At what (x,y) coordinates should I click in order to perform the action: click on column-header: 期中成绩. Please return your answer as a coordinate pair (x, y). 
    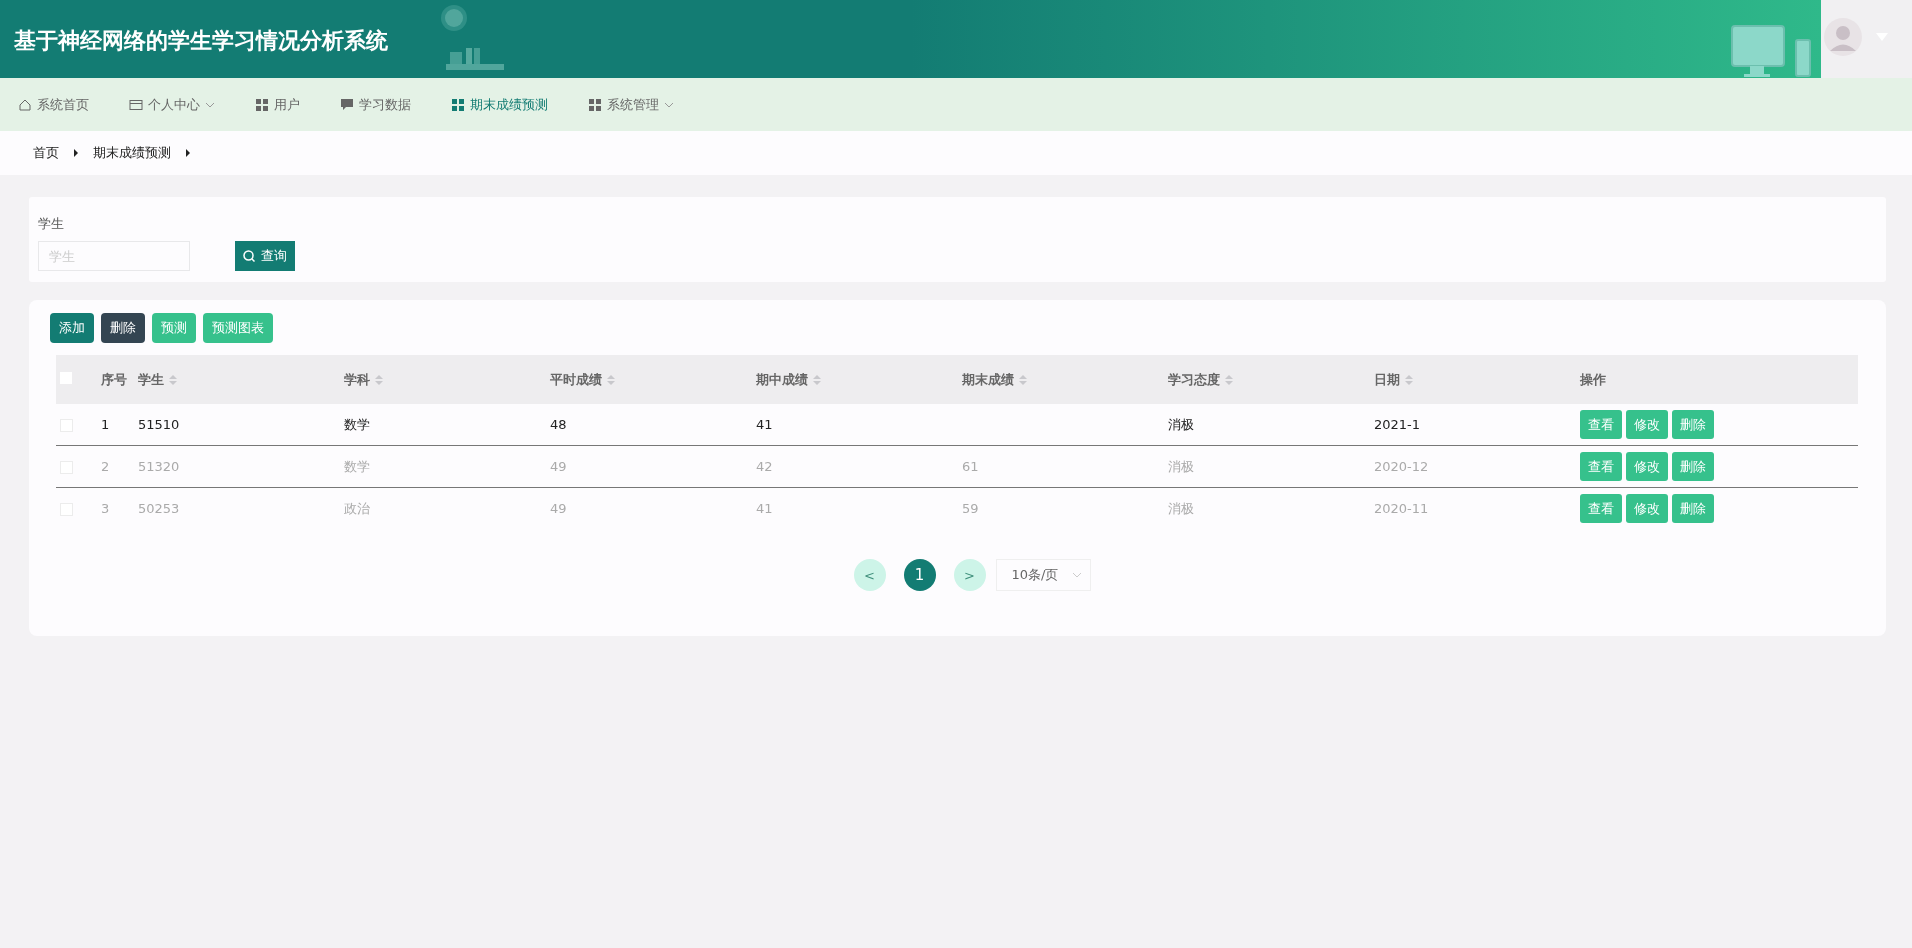
    Looking at the image, I should click on (782, 379).